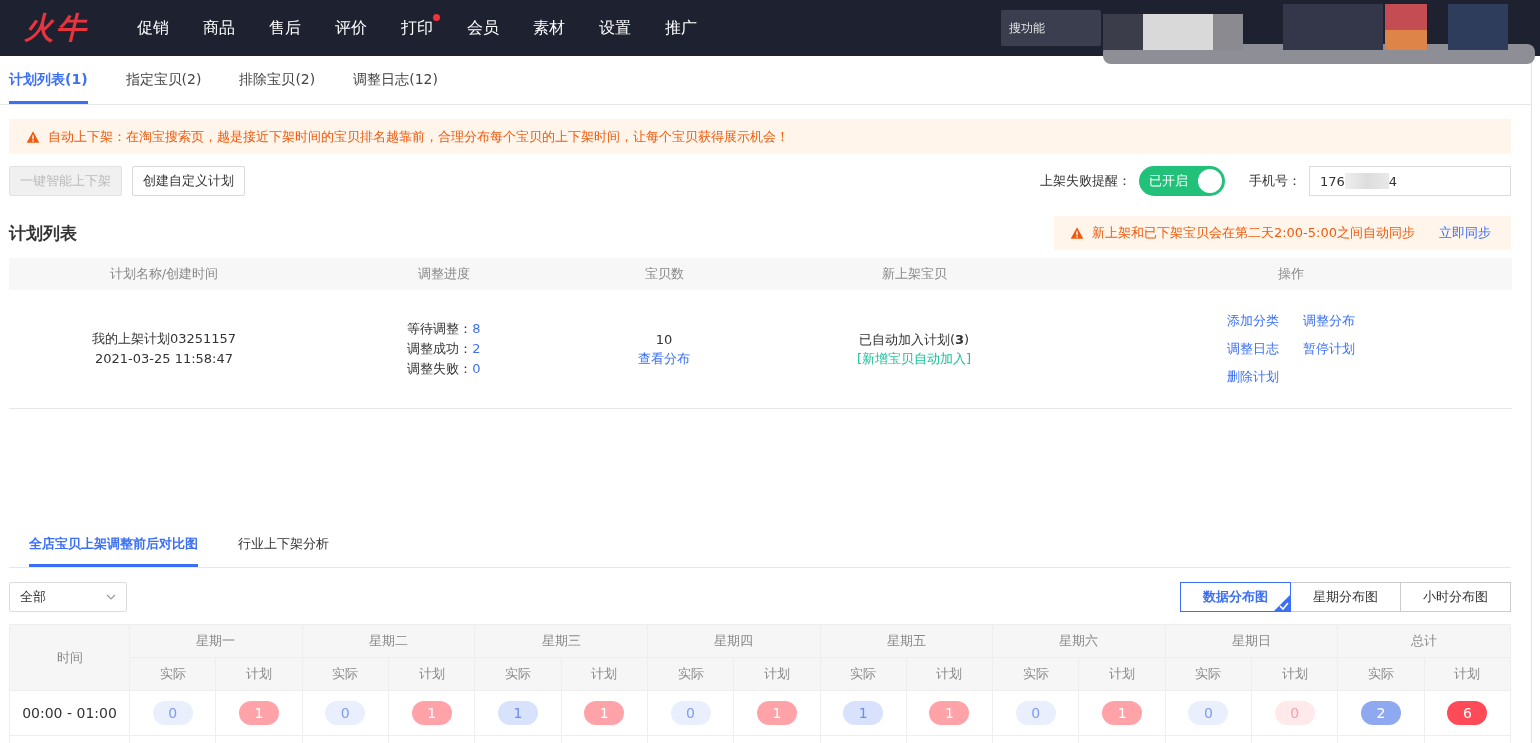 The width and height of the screenshot is (1540, 743). I want to click on nav-item: 素材, so click(549, 28).